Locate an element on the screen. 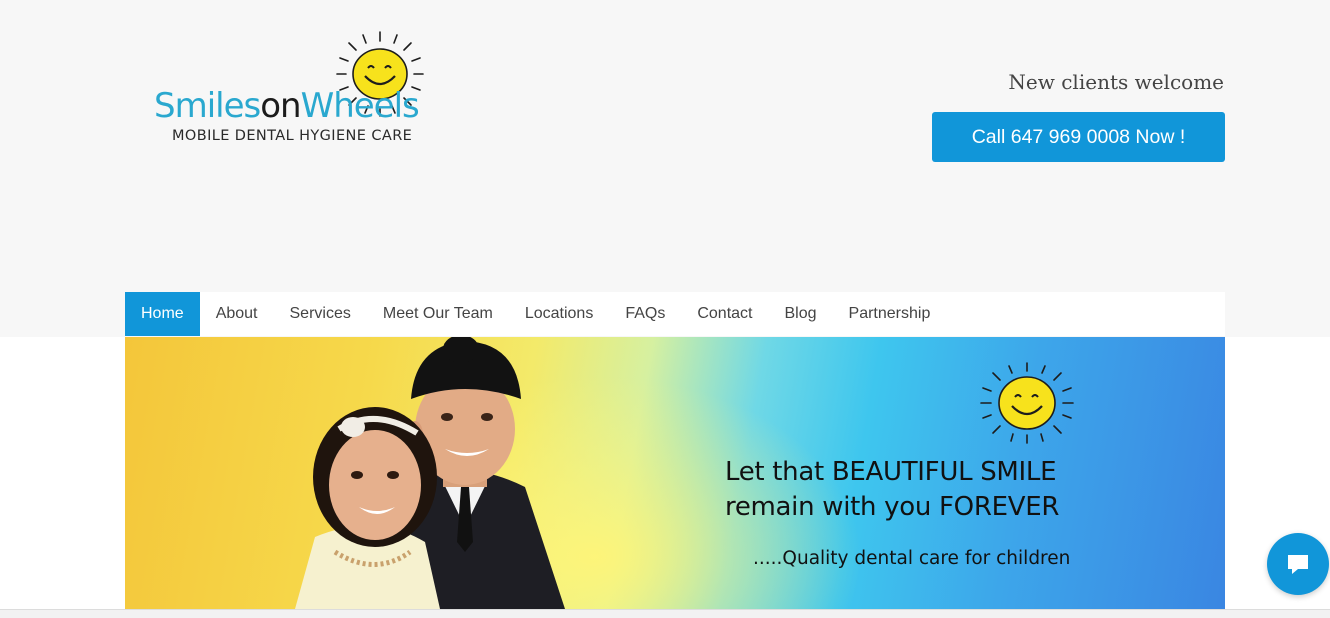 Image resolution: width=1330 pixels, height=618 pixels. nav-item-locations: Locations is located at coordinates (559, 314).